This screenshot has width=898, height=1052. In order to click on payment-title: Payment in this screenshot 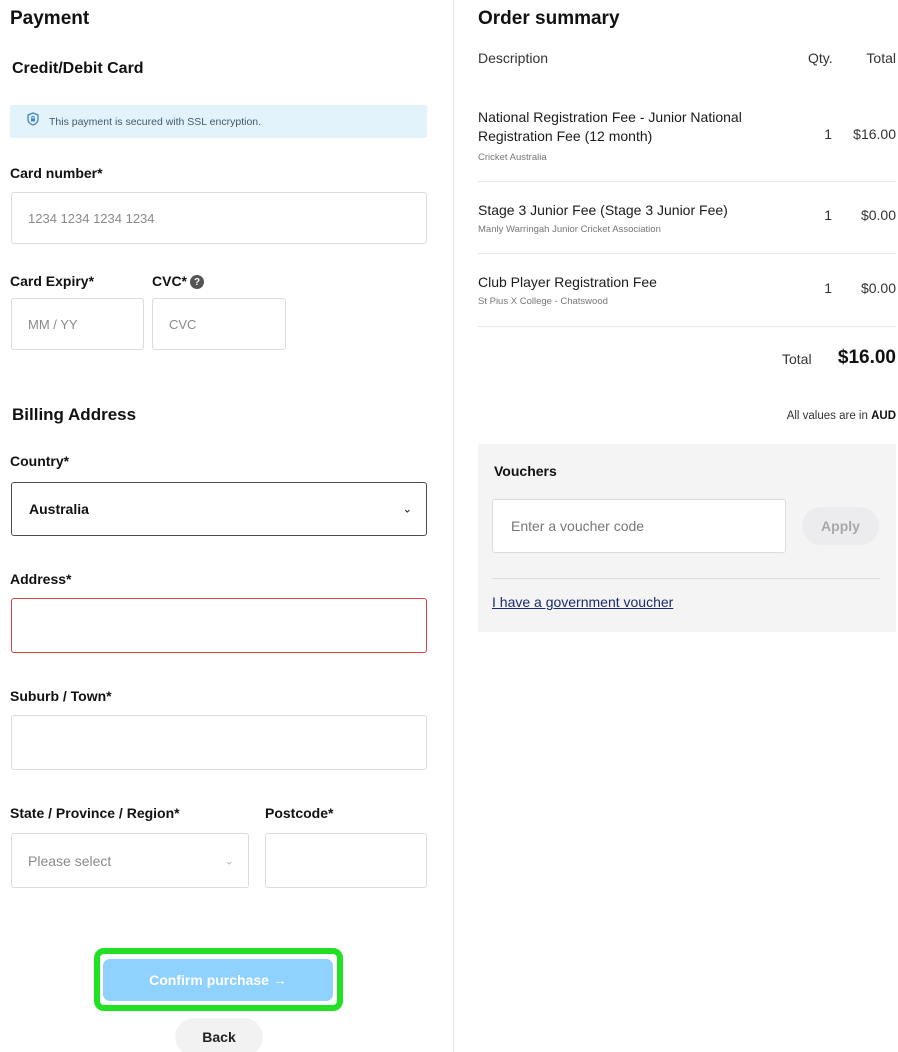, I will do `click(50, 18)`.